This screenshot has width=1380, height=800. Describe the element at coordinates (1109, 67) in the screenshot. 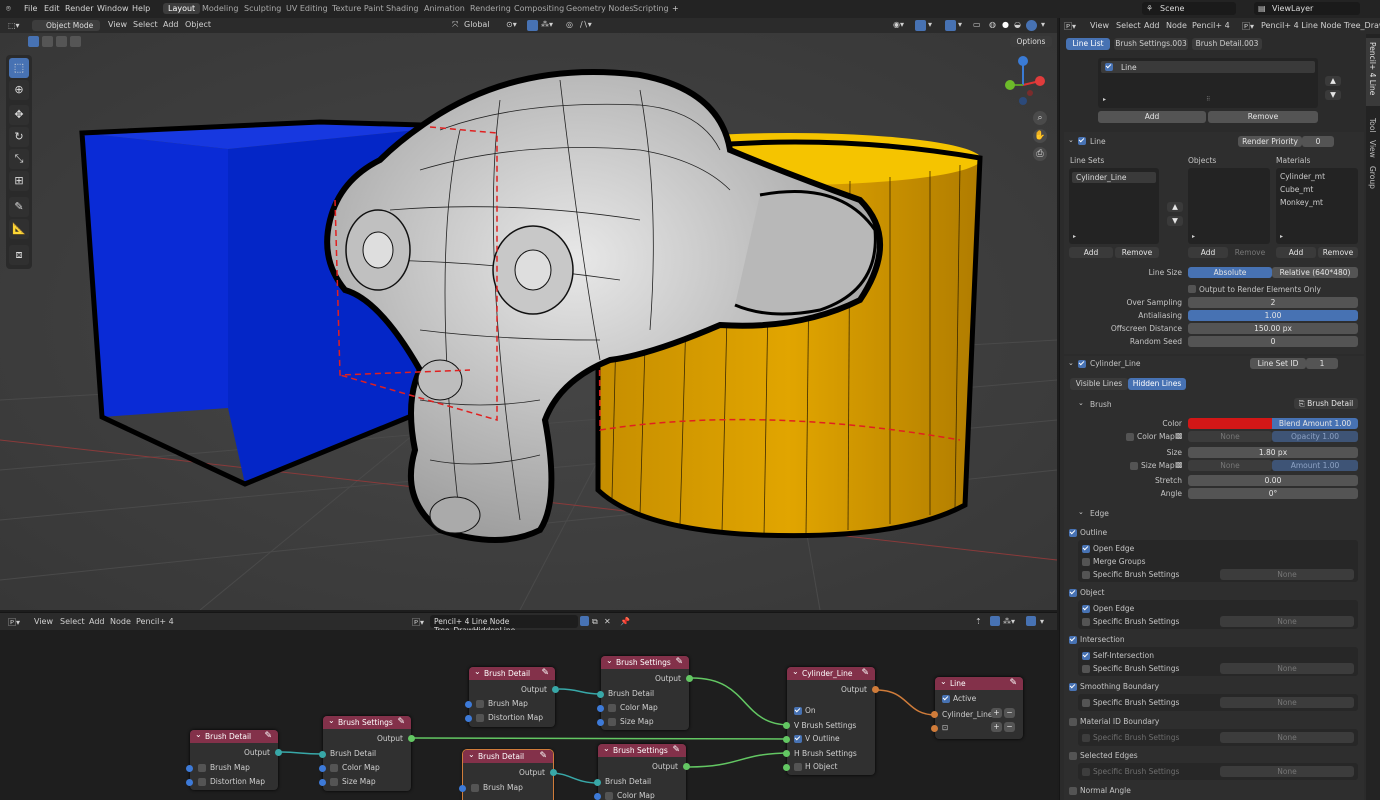

I see `line-enabled-checkbox` at that location.